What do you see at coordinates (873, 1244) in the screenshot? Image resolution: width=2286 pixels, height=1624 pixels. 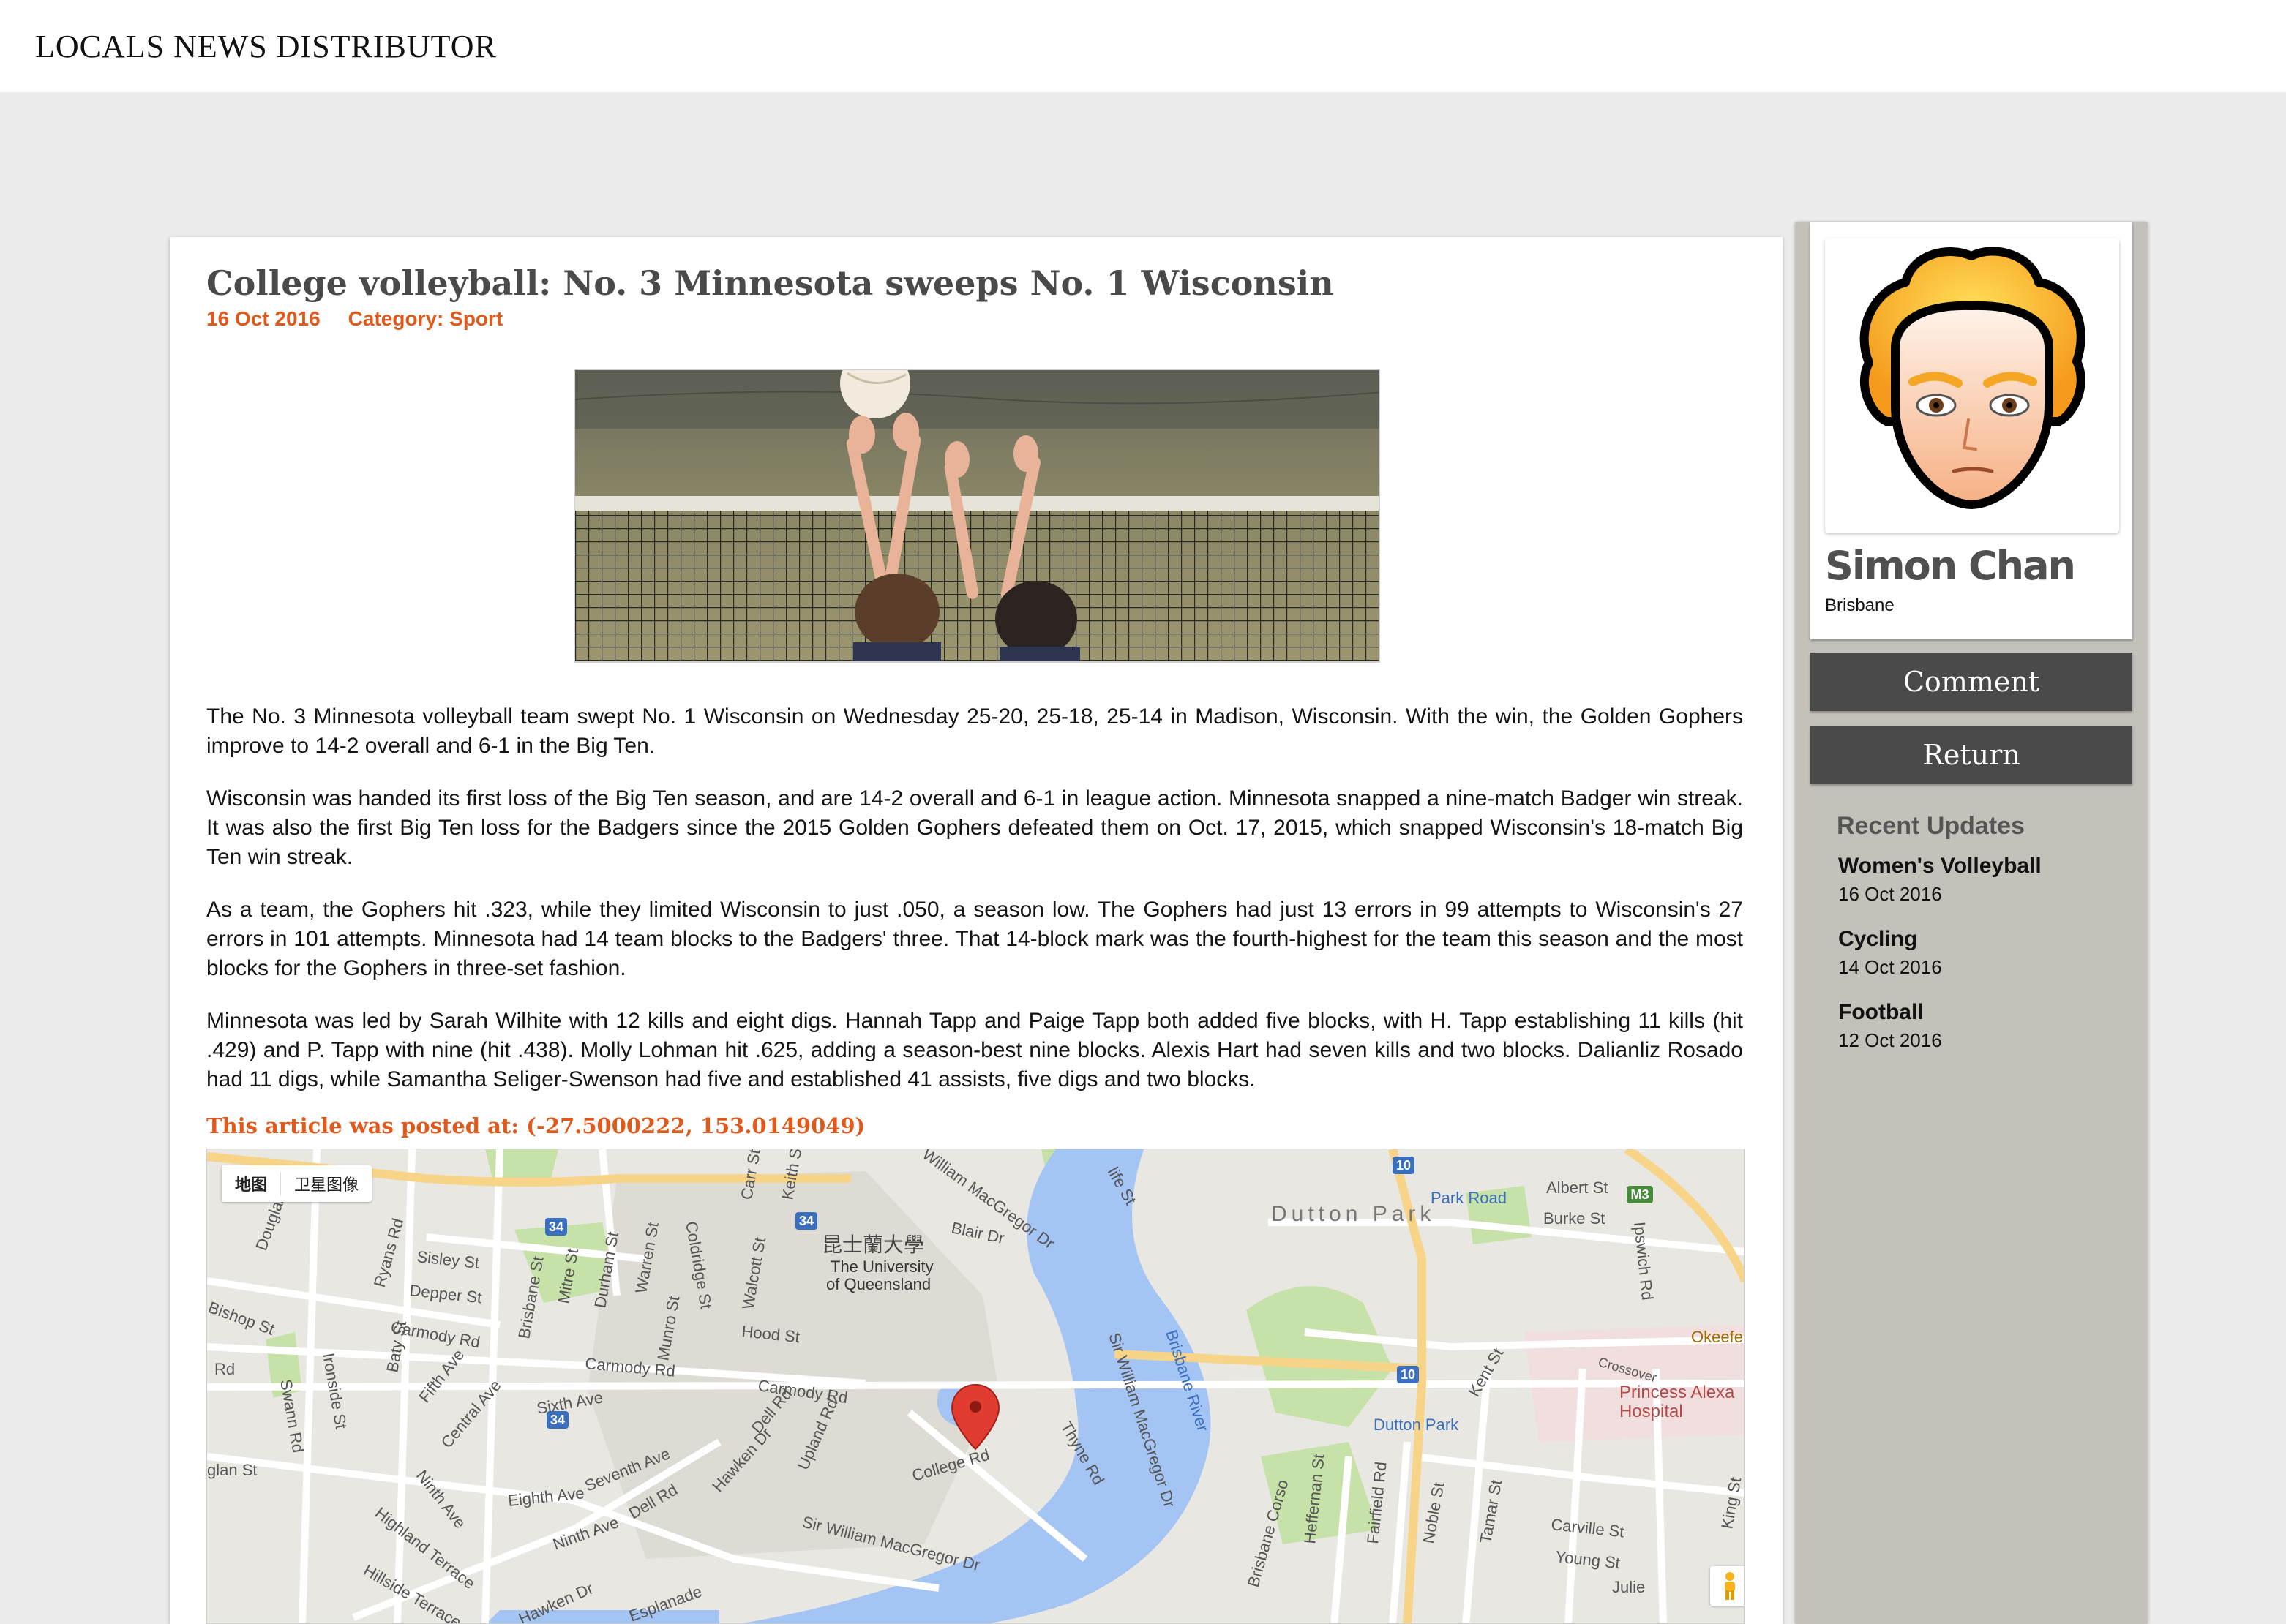 I see `map-label: 昆士蘭大學` at bounding box center [873, 1244].